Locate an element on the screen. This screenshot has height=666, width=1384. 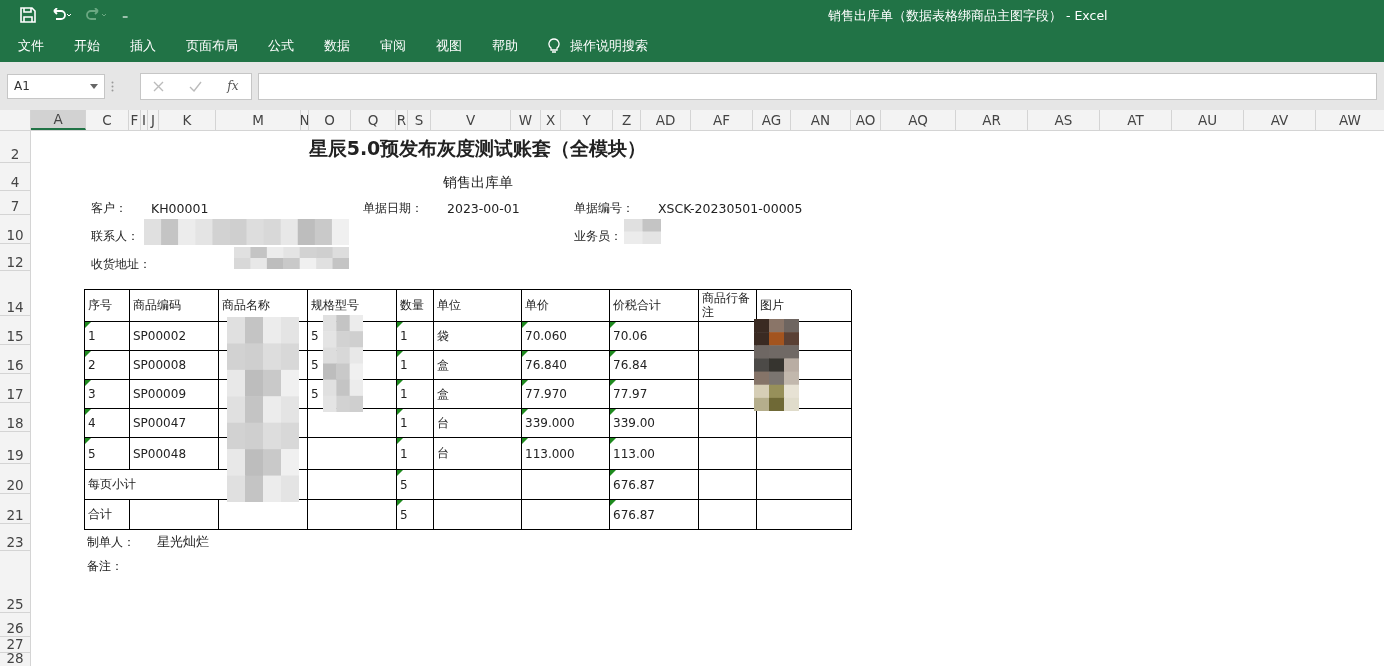
column-header: AQ is located at coordinates (918, 120).